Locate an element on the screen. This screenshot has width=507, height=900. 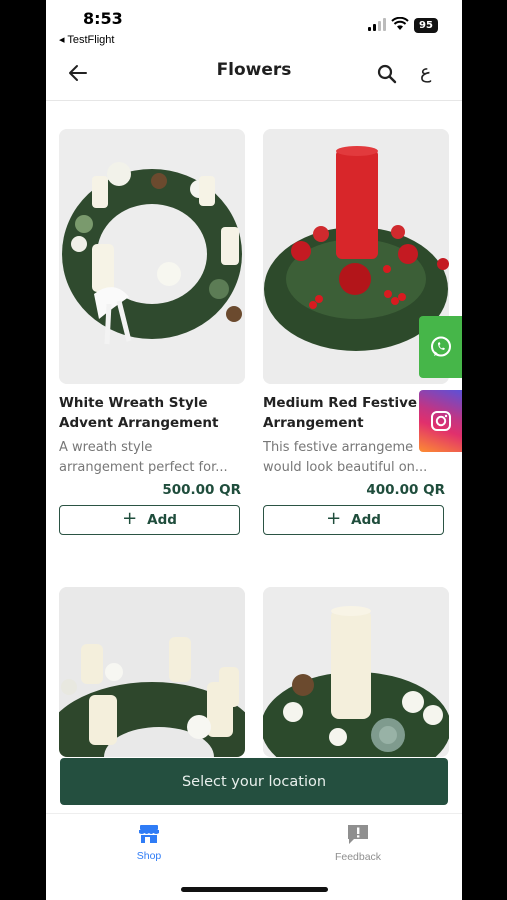
tab-feedback: Feedback is located at coordinates (358, 843).